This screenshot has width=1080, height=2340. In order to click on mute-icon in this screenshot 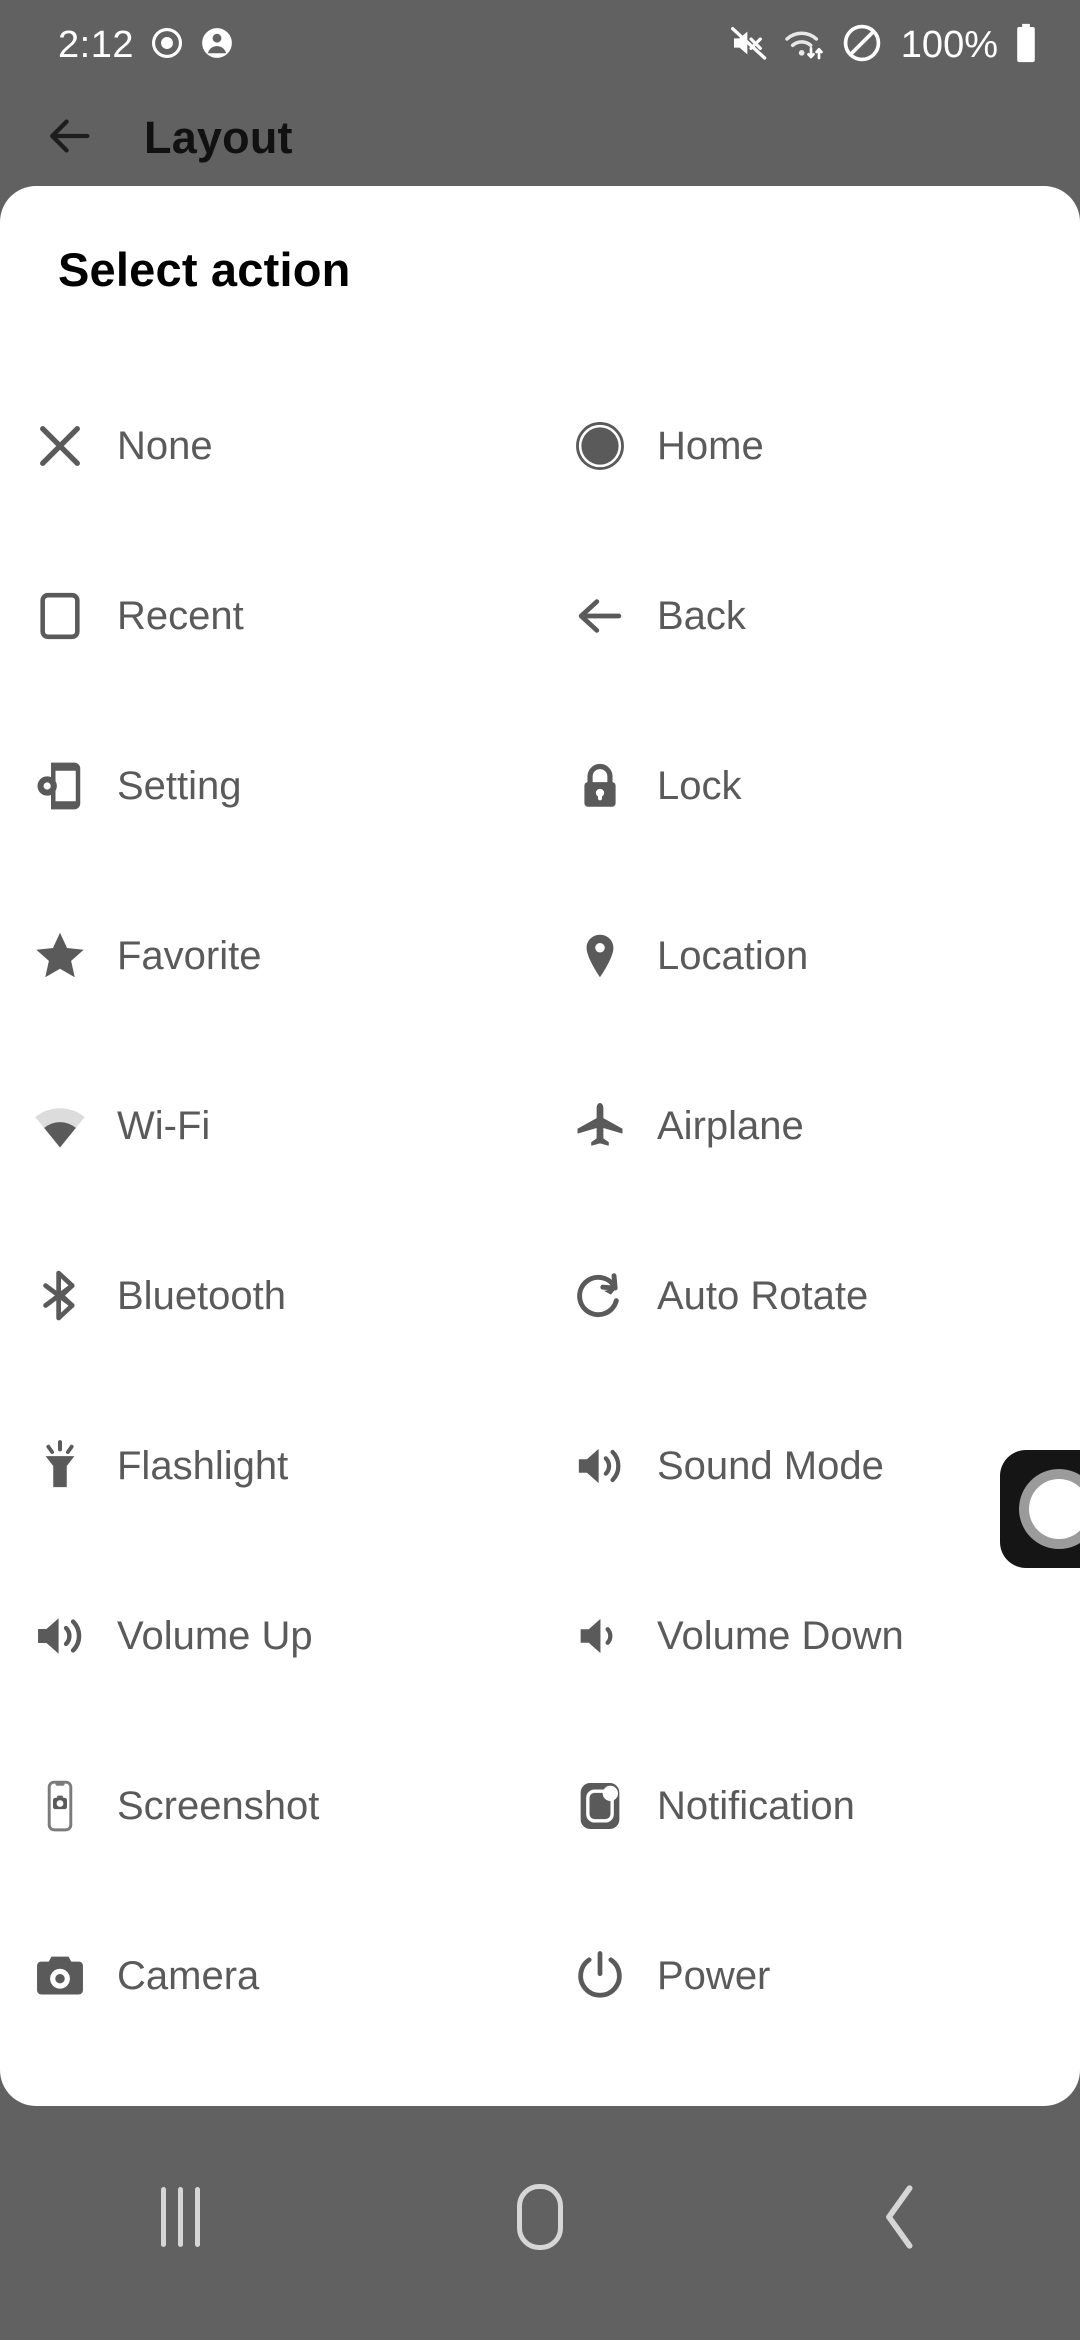, I will do `click(749, 45)`.